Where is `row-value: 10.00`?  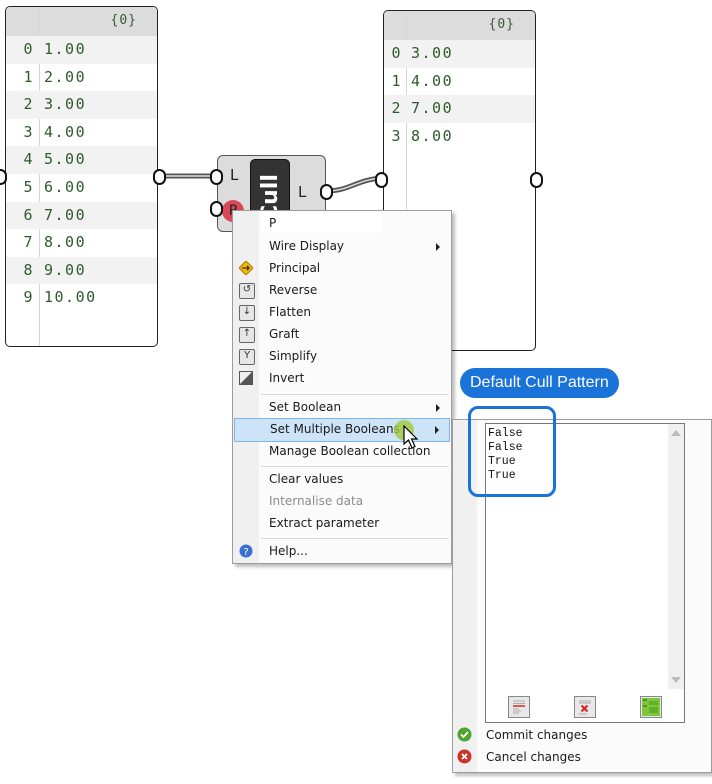
row-value: 10.00 is located at coordinates (70, 297).